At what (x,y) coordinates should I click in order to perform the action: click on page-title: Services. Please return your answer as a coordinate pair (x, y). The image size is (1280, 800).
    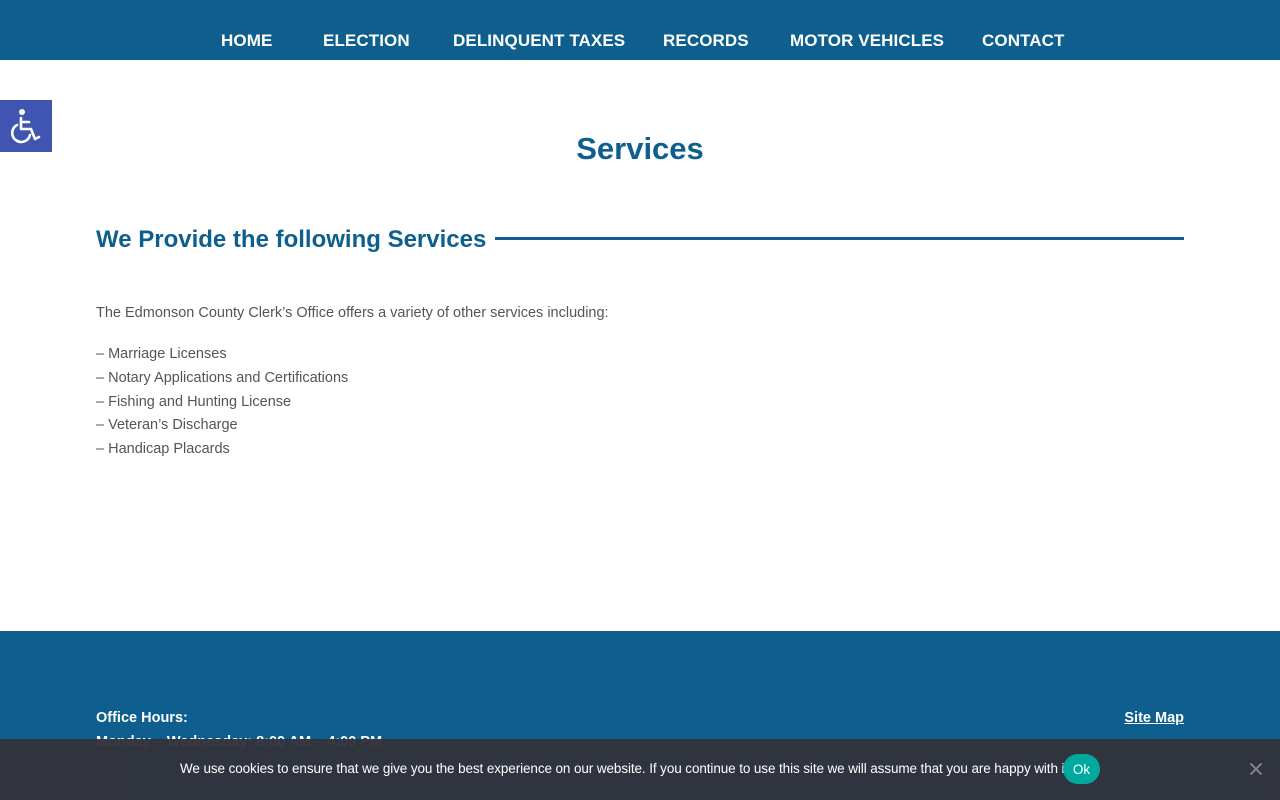
    Looking at the image, I should click on (640, 148).